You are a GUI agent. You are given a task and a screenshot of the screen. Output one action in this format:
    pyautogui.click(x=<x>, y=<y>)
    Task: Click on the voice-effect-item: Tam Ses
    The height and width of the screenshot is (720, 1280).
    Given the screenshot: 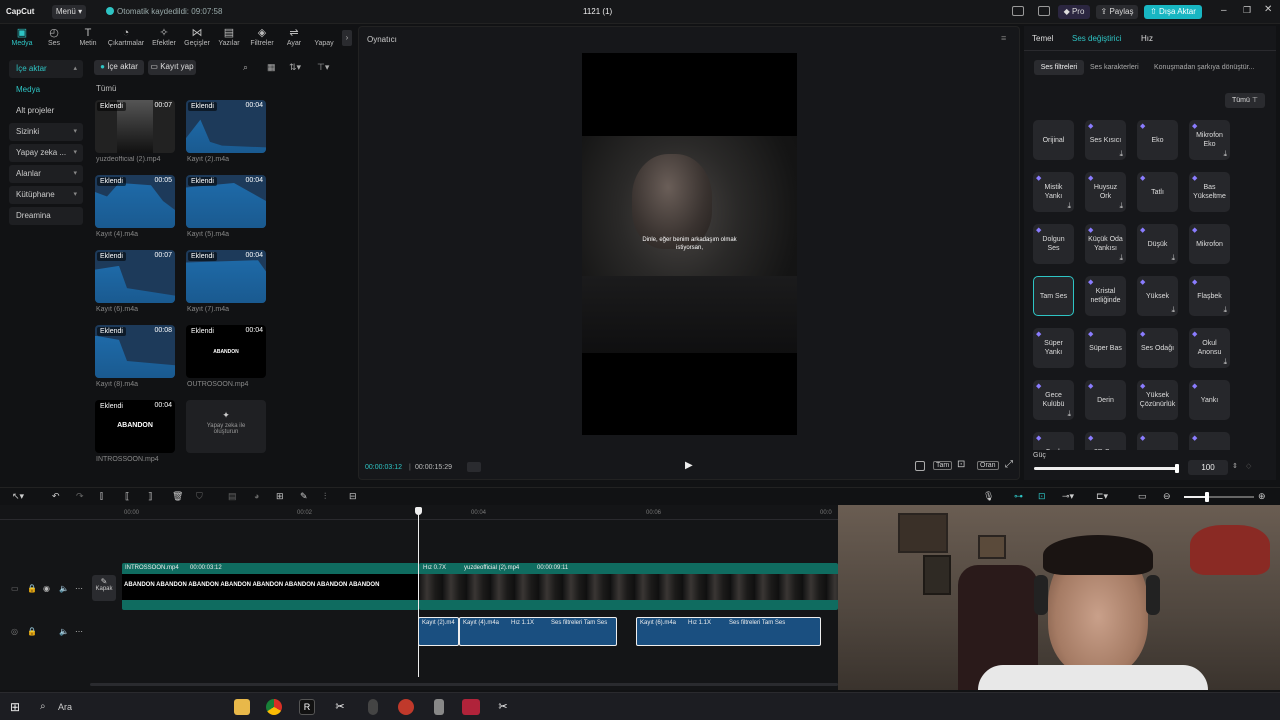 What is the action you would take?
    pyautogui.click(x=1053, y=296)
    